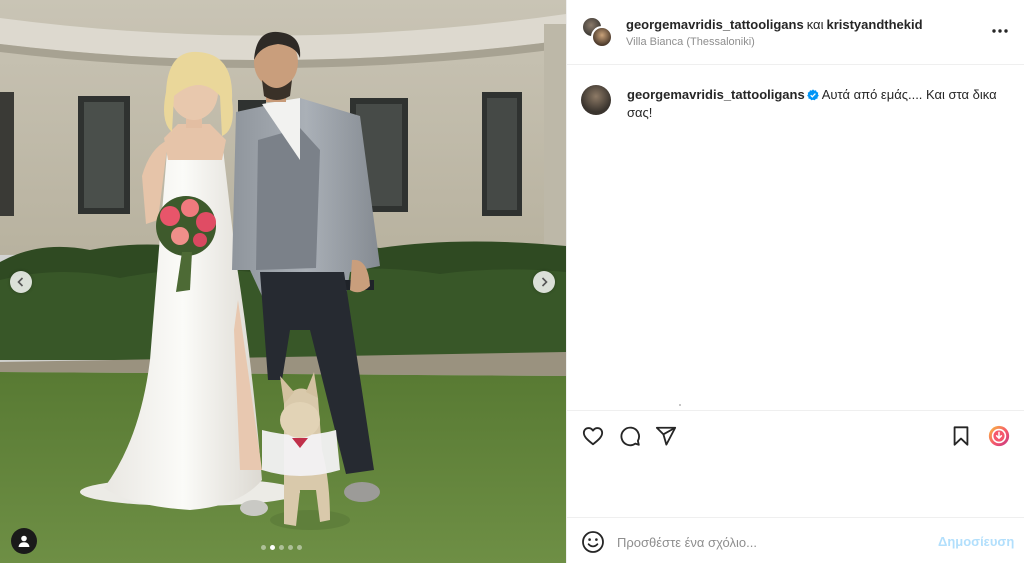  I want to click on action-bar, so click(795, 435).